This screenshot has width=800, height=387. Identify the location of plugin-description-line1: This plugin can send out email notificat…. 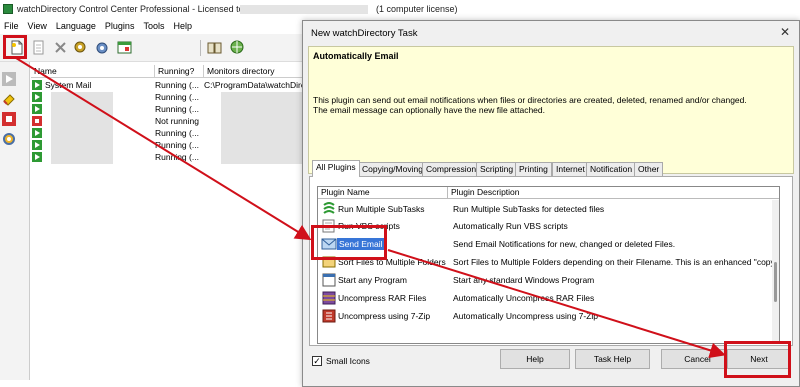
(530, 100).